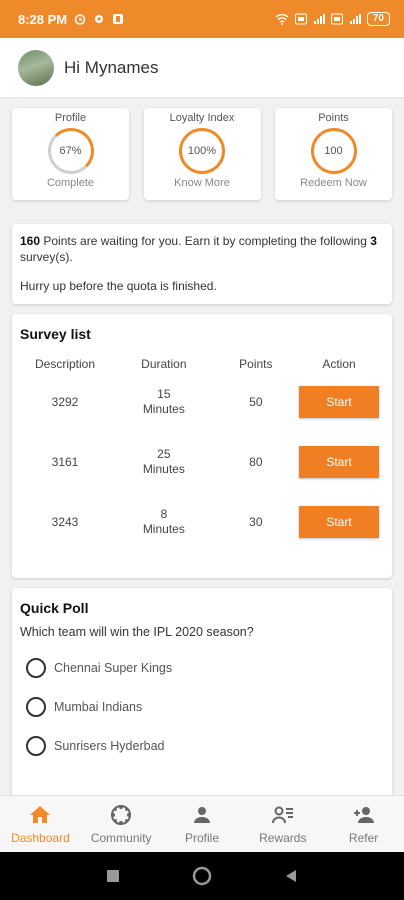 This screenshot has width=404, height=900. What do you see at coordinates (65, 522) in the screenshot?
I see `survey-id: 3243` at bounding box center [65, 522].